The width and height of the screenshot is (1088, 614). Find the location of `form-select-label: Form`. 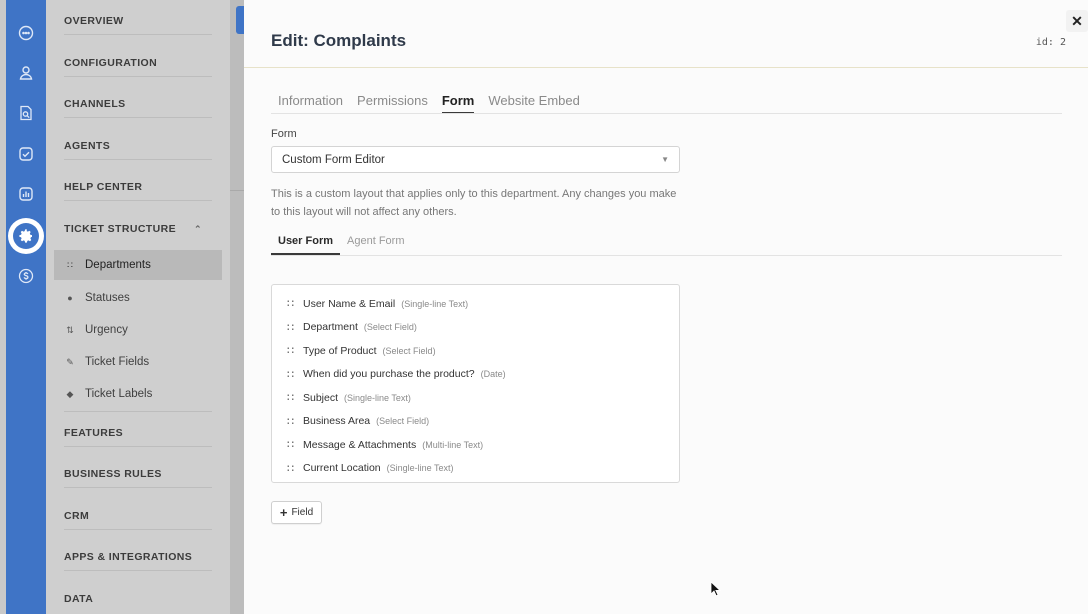

form-select-label: Form is located at coordinates (284, 134).